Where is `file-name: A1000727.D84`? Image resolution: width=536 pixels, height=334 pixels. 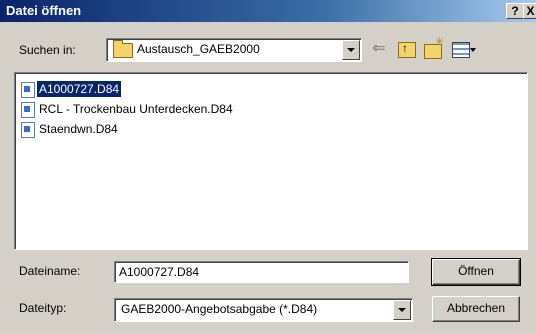
file-name: A1000727.D84 is located at coordinates (79, 89).